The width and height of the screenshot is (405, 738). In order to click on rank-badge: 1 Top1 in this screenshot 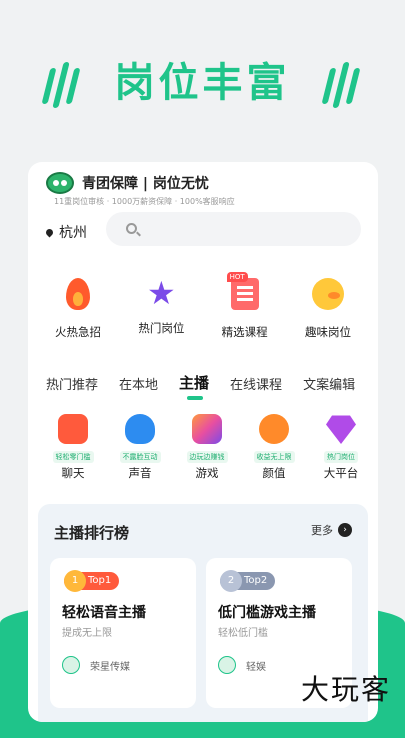, I will do `click(92, 581)`.